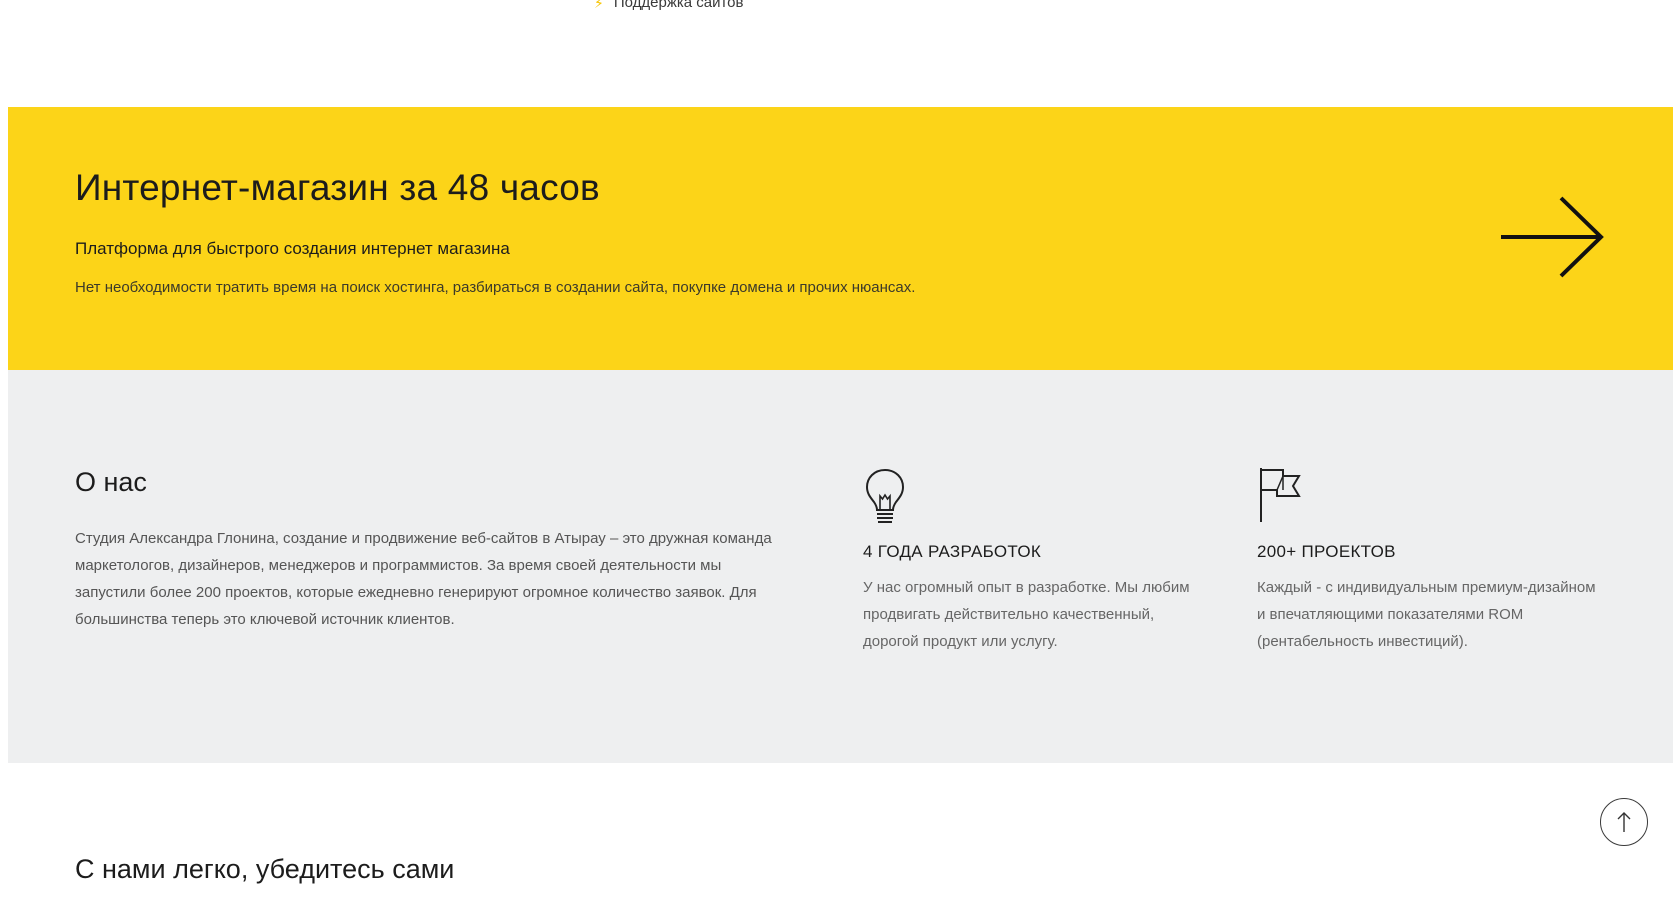 The height and width of the screenshot is (909, 1680). Describe the element at coordinates (599, 5) in the screenshot. I see `lightning-icon: ⚡` at that location.